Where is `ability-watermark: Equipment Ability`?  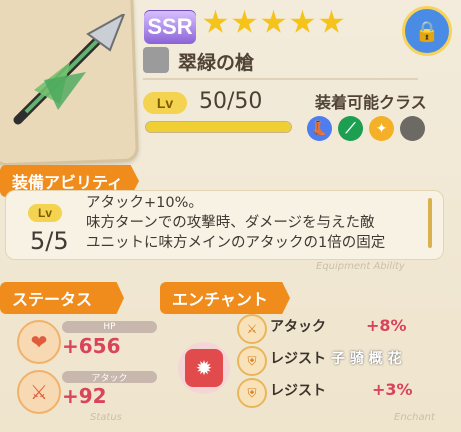
ability-watermark: Equipment Ability is located at coordinates (360, 266).